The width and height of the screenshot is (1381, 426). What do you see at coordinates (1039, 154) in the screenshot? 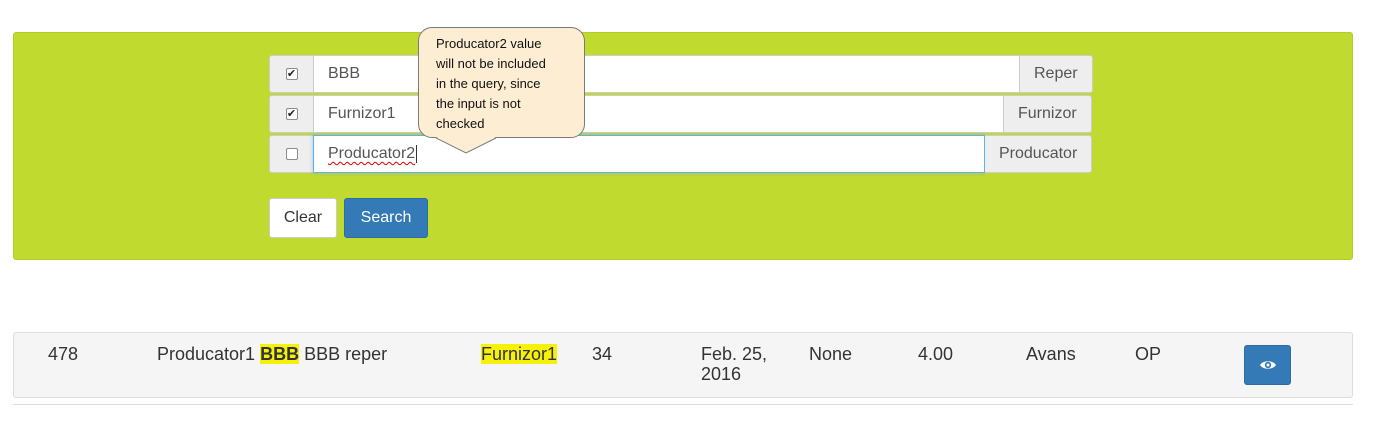
I see `producator-addon-label: Producator` at bounding box center [1039, 154].